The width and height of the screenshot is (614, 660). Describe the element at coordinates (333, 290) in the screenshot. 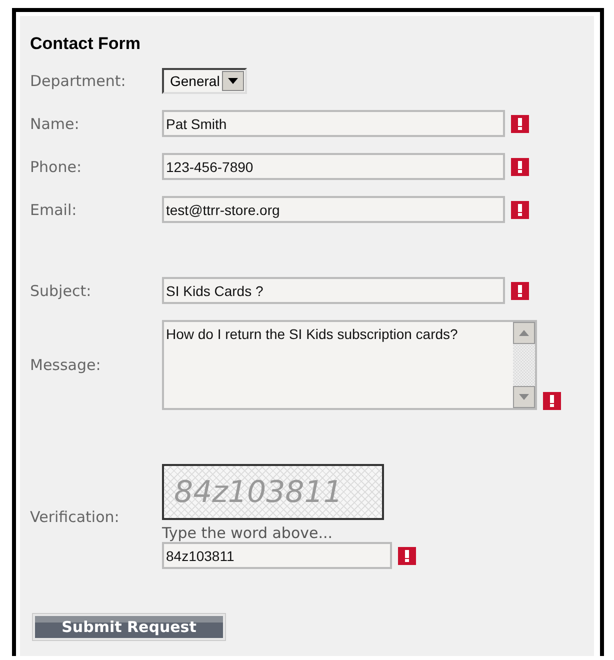

I see `text-field: SI Kids Cards ?` at that location.